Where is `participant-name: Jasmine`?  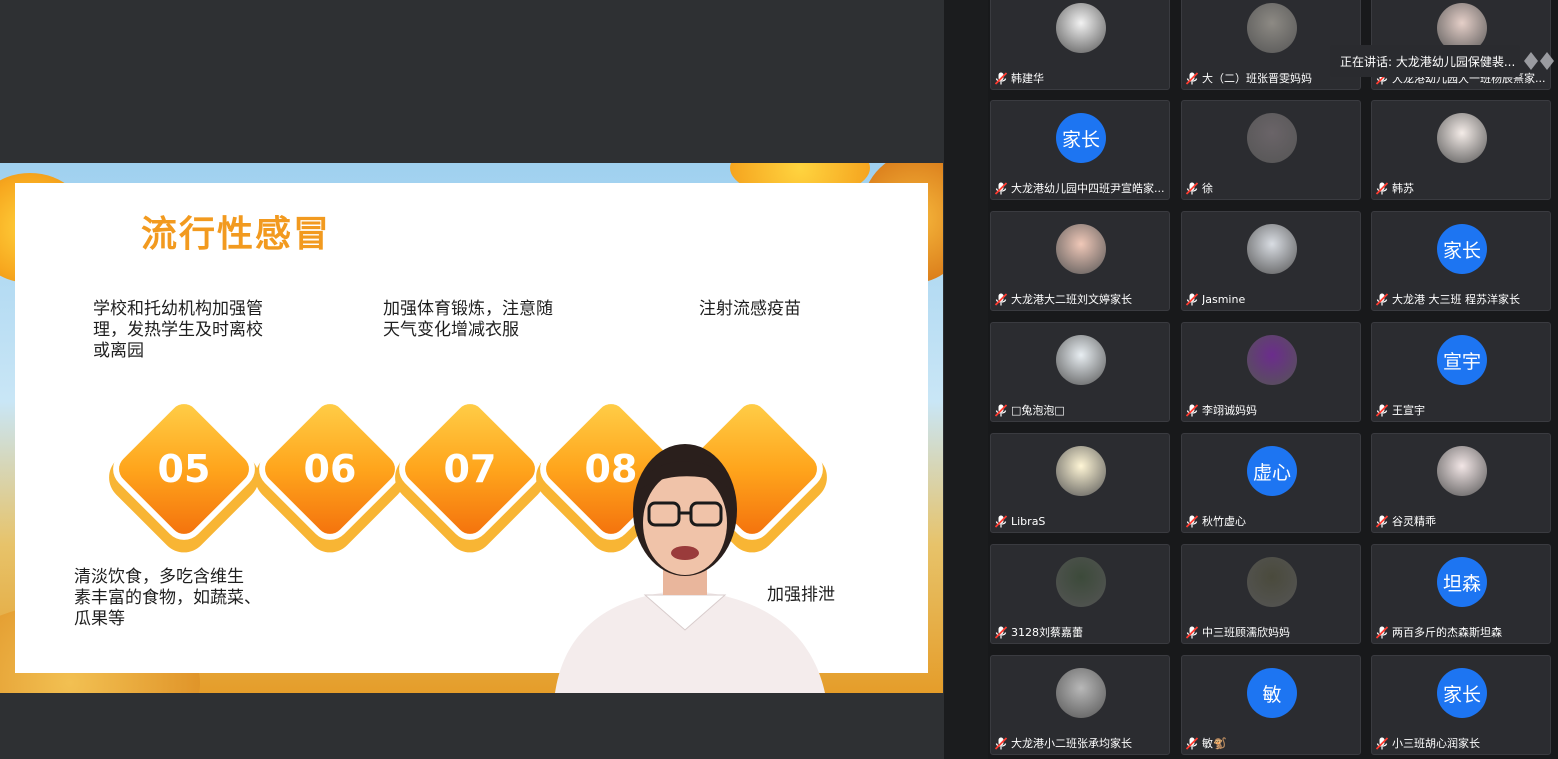 participant-name: Jasmine is located at coordinates (1224, 299).